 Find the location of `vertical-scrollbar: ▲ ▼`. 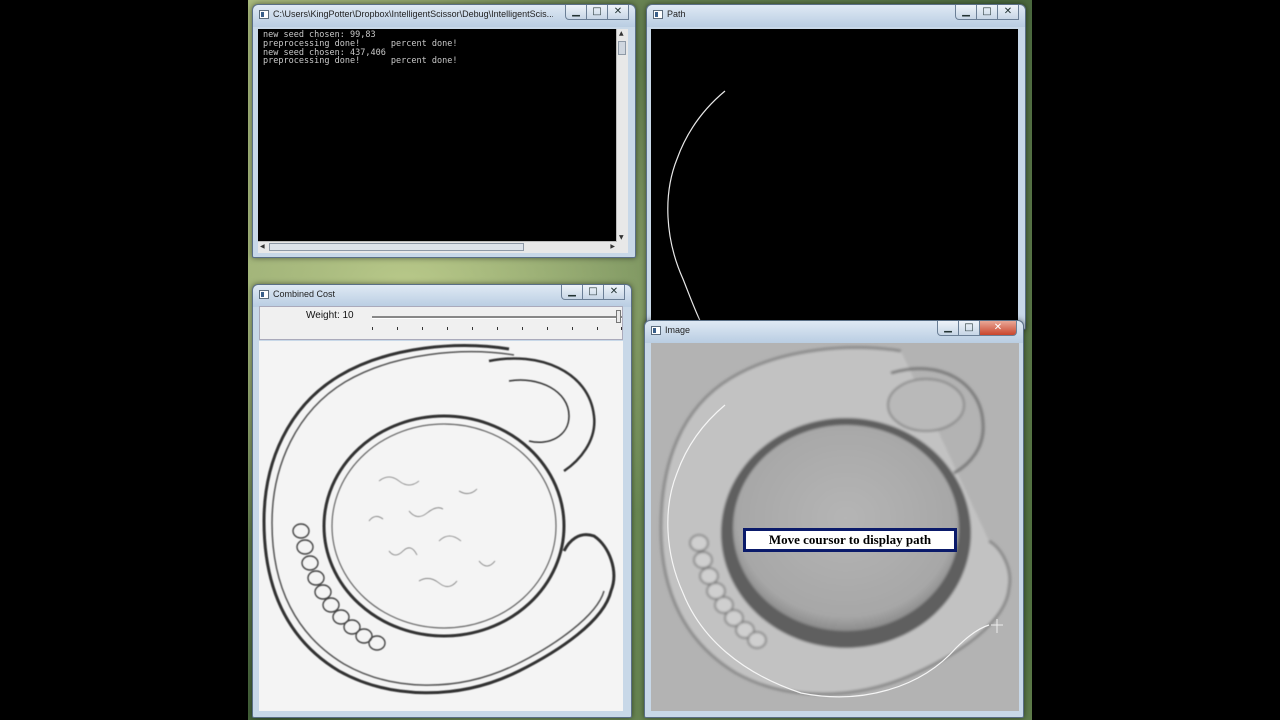

vertical-scrollbar: ▲ ▼ is located at coordinates (622, 135).